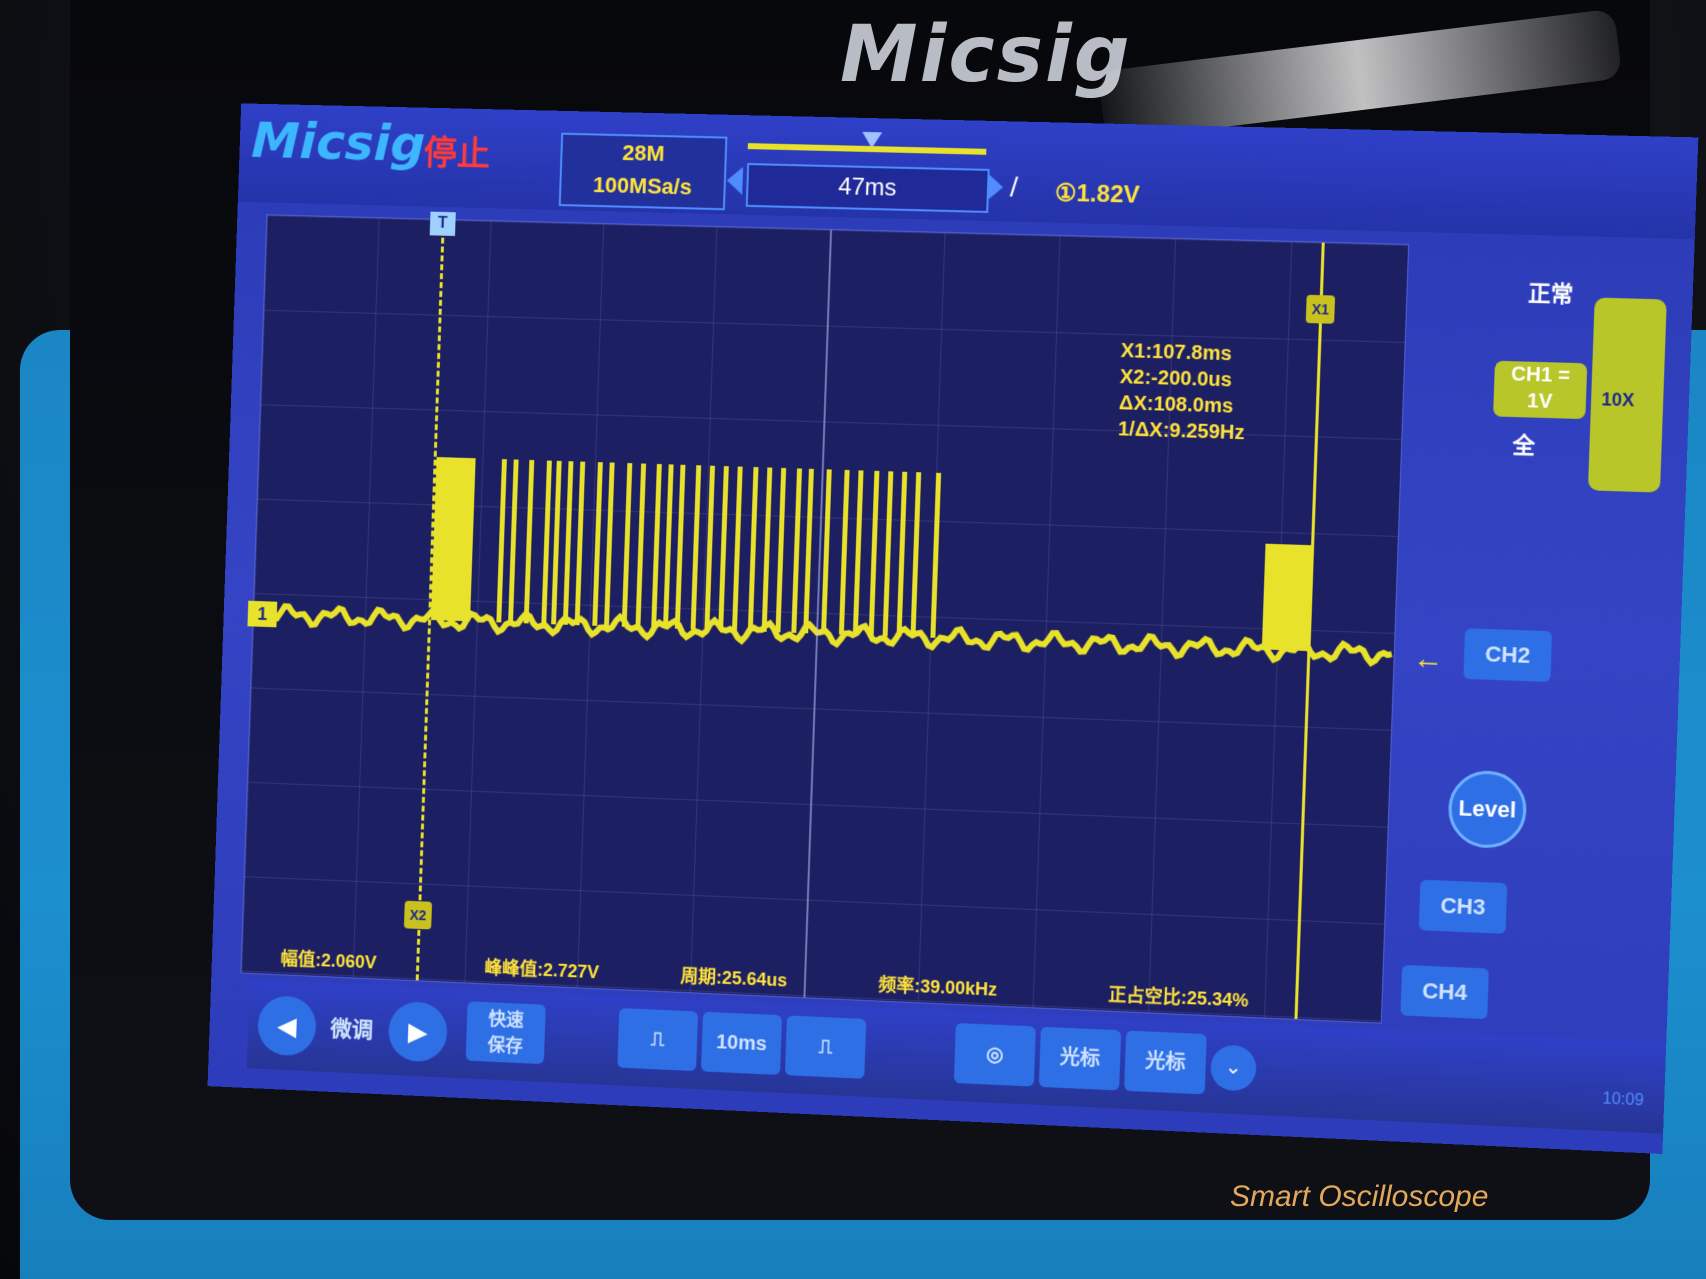  I want to click on measurement-frequency: 频率:39.00kHz, so click(938, 986).